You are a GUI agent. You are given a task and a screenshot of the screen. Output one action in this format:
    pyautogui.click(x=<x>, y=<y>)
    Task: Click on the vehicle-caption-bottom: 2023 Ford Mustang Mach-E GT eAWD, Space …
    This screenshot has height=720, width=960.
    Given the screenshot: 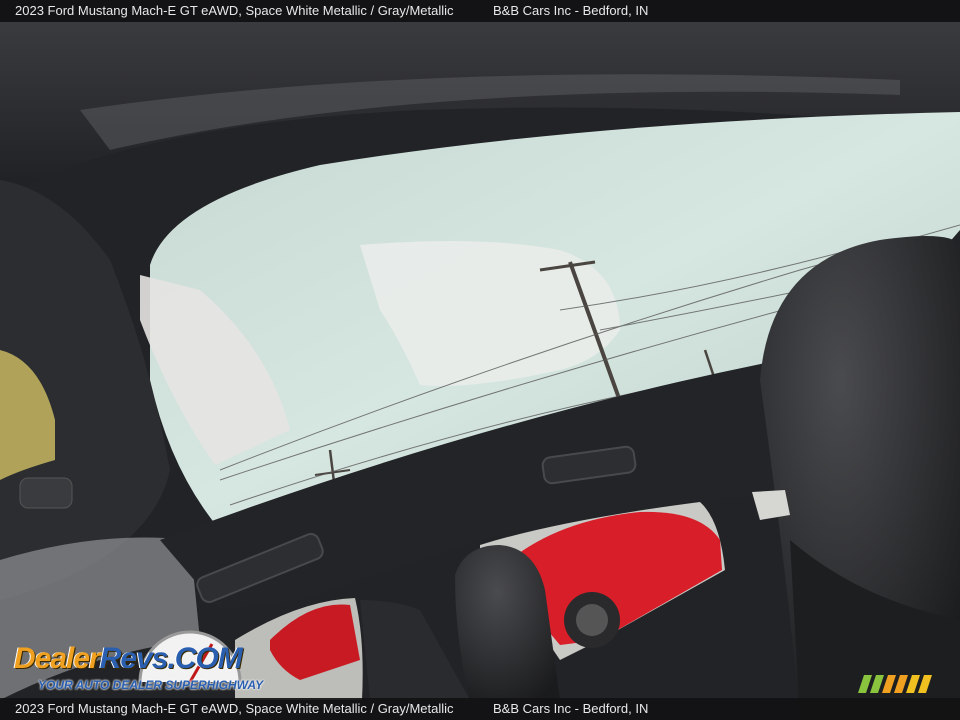 What is the action you would take?
    pyautogui.click(x=234, y=708)
    